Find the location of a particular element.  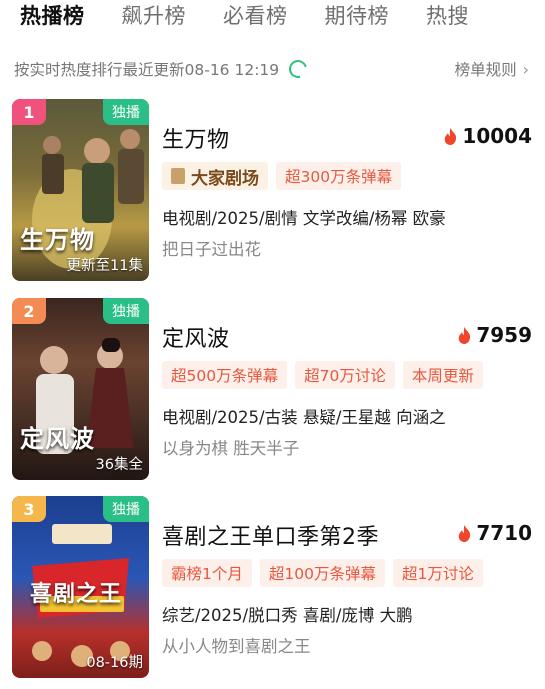

tag: 超1万讨论 is located at coordinates (437, 573).